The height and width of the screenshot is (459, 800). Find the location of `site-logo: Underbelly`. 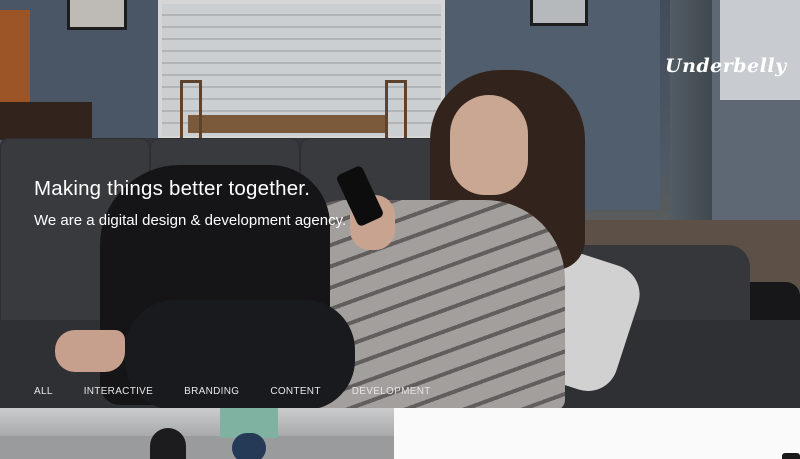

site-logo: Underbelly is located at coordinates (726, 66).